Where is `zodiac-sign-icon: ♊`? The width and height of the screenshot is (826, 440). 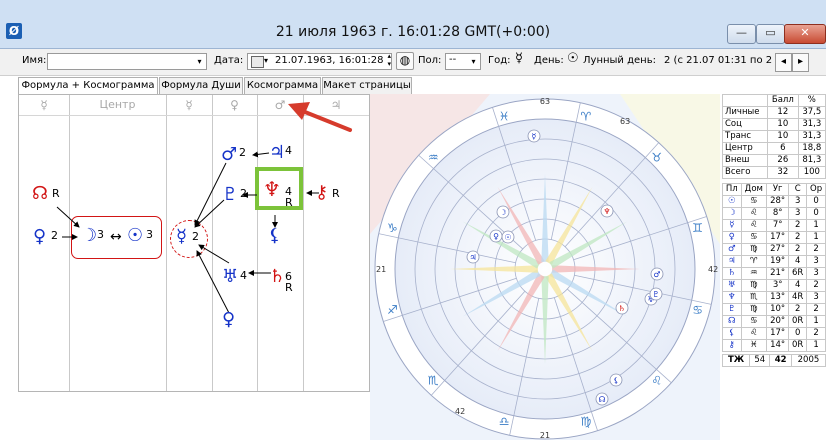 zodiac-sign-icon: ♊ is located at coordinates (697, 228).